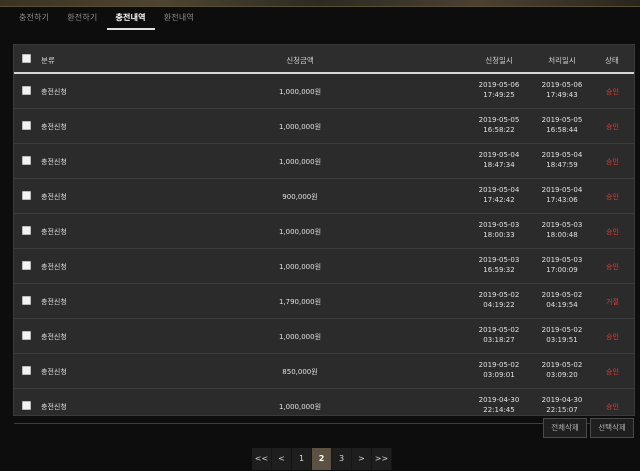  I want to click on request-clock: 18:00:33, so click(499, 235).